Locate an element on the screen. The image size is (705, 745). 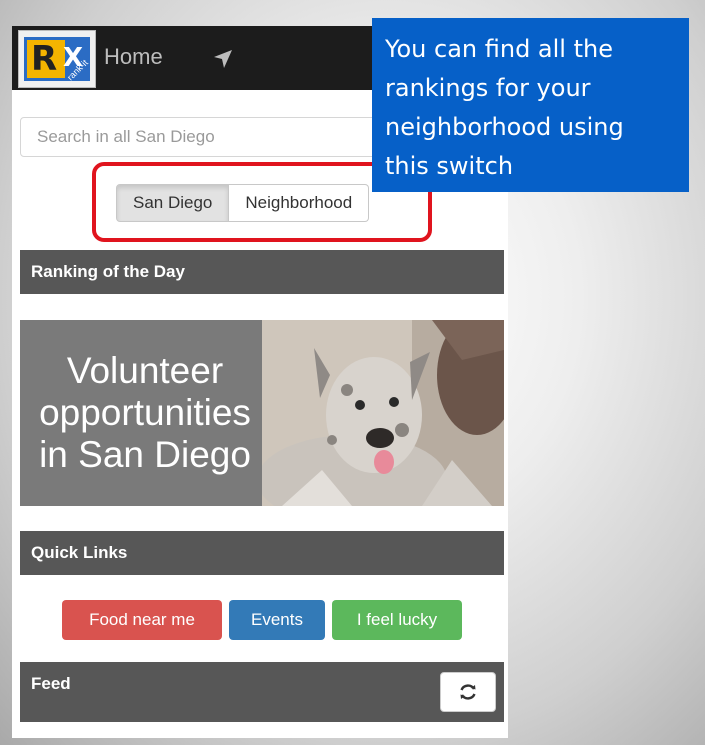
refresh-icon is located at coordinates (468, 692).